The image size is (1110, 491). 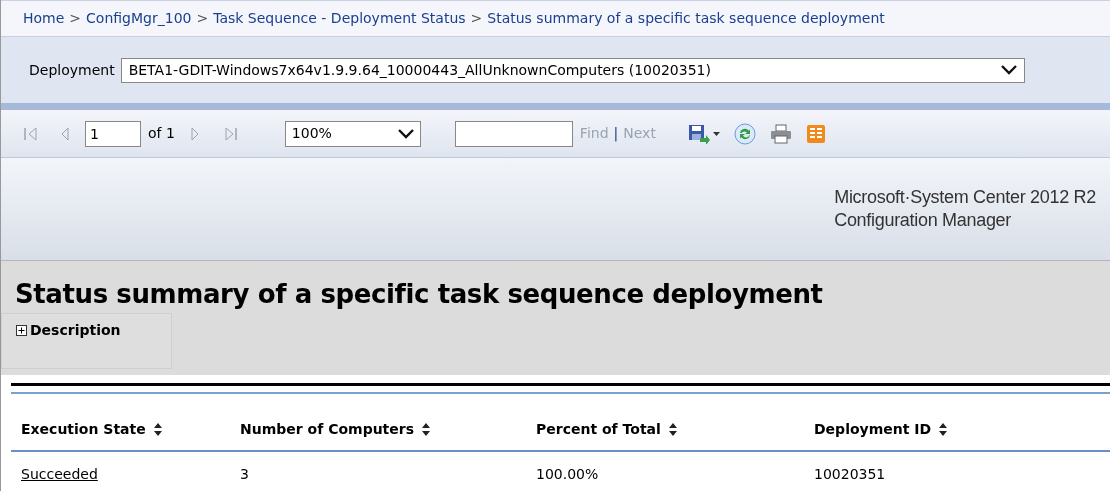 What do you see at coordinates (230, 133) in the screenshot?
I see `triangle-right-icon` at bounding box center [230, 133].